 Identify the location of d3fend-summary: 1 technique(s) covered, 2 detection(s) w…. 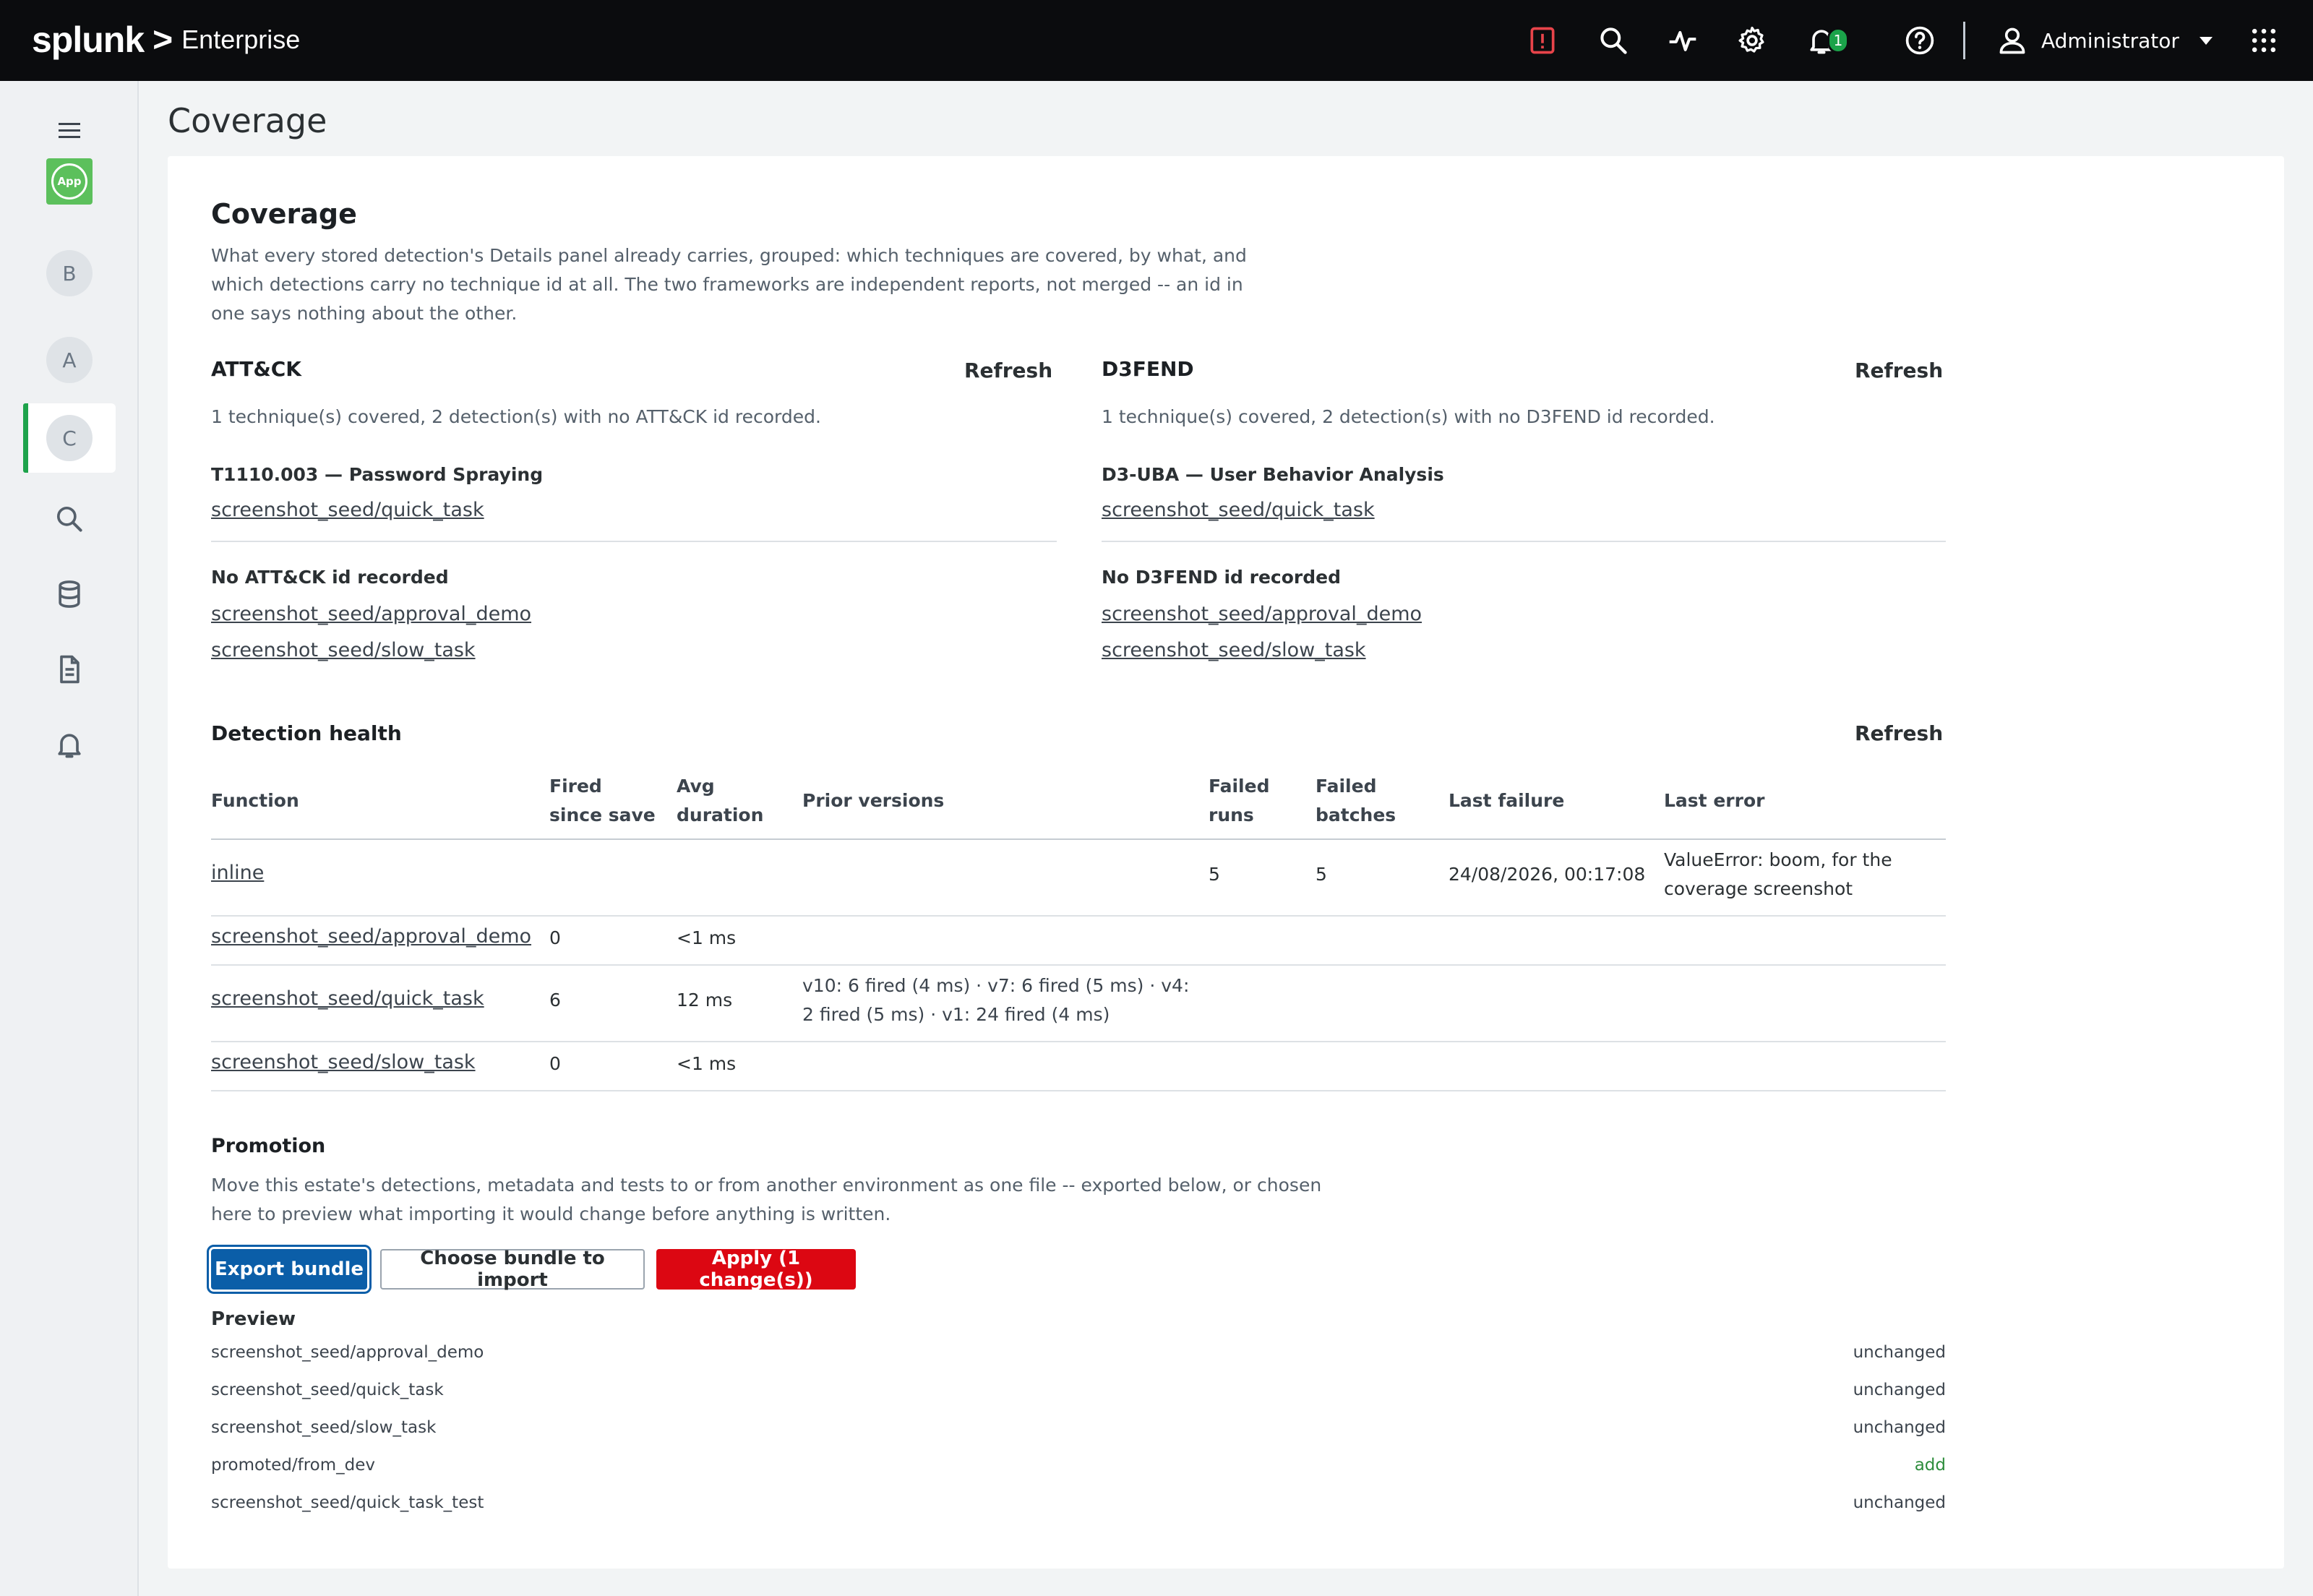
(1408, 416).